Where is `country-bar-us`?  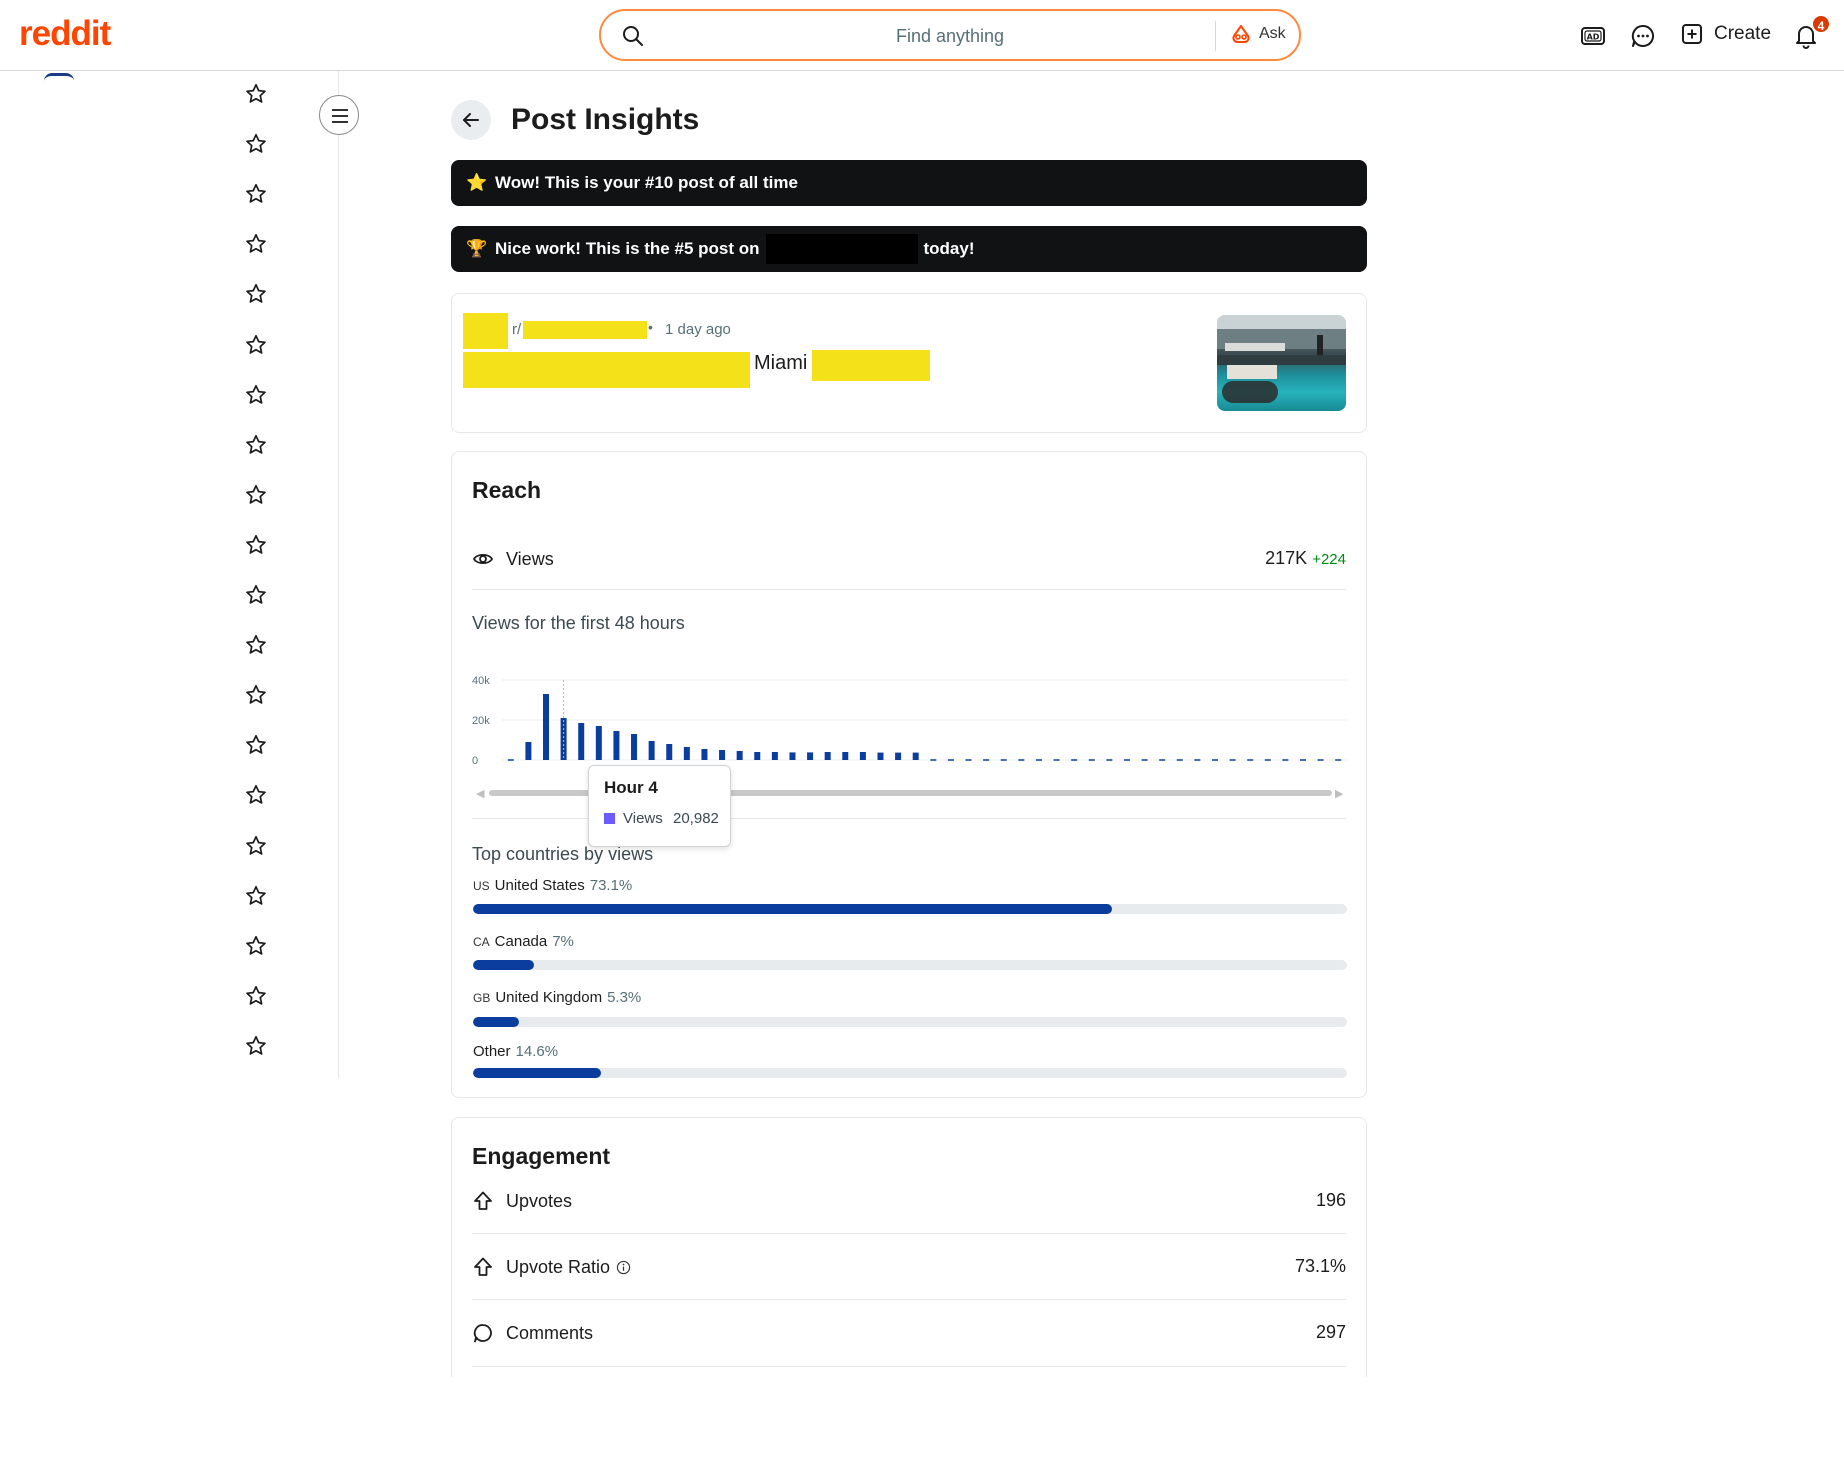 country-bar-us is located at coordinates (910, 909).